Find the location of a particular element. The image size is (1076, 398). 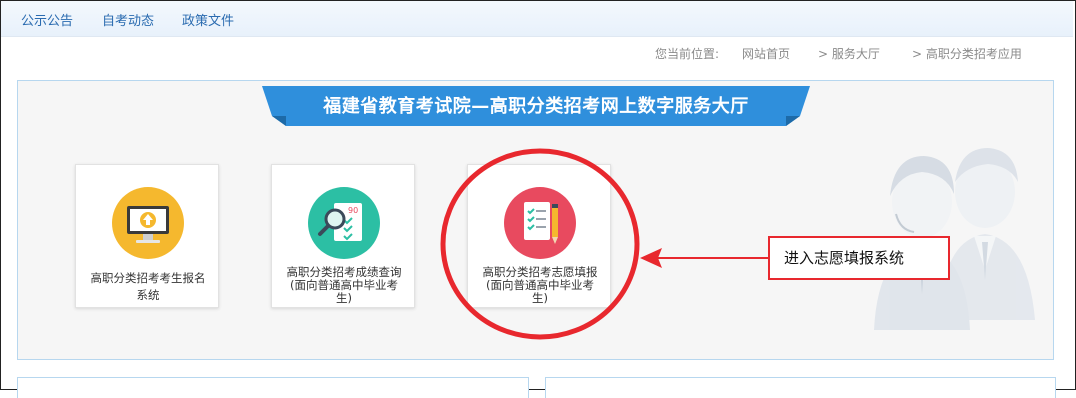

breadcrumb-home-link: 网站首页 is located at coordinates (766, 53).